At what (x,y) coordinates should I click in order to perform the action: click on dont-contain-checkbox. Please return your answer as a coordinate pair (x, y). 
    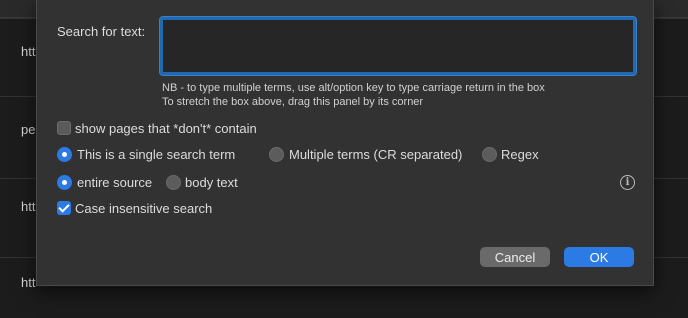
    Looking at the image, I should click on (64, 128).